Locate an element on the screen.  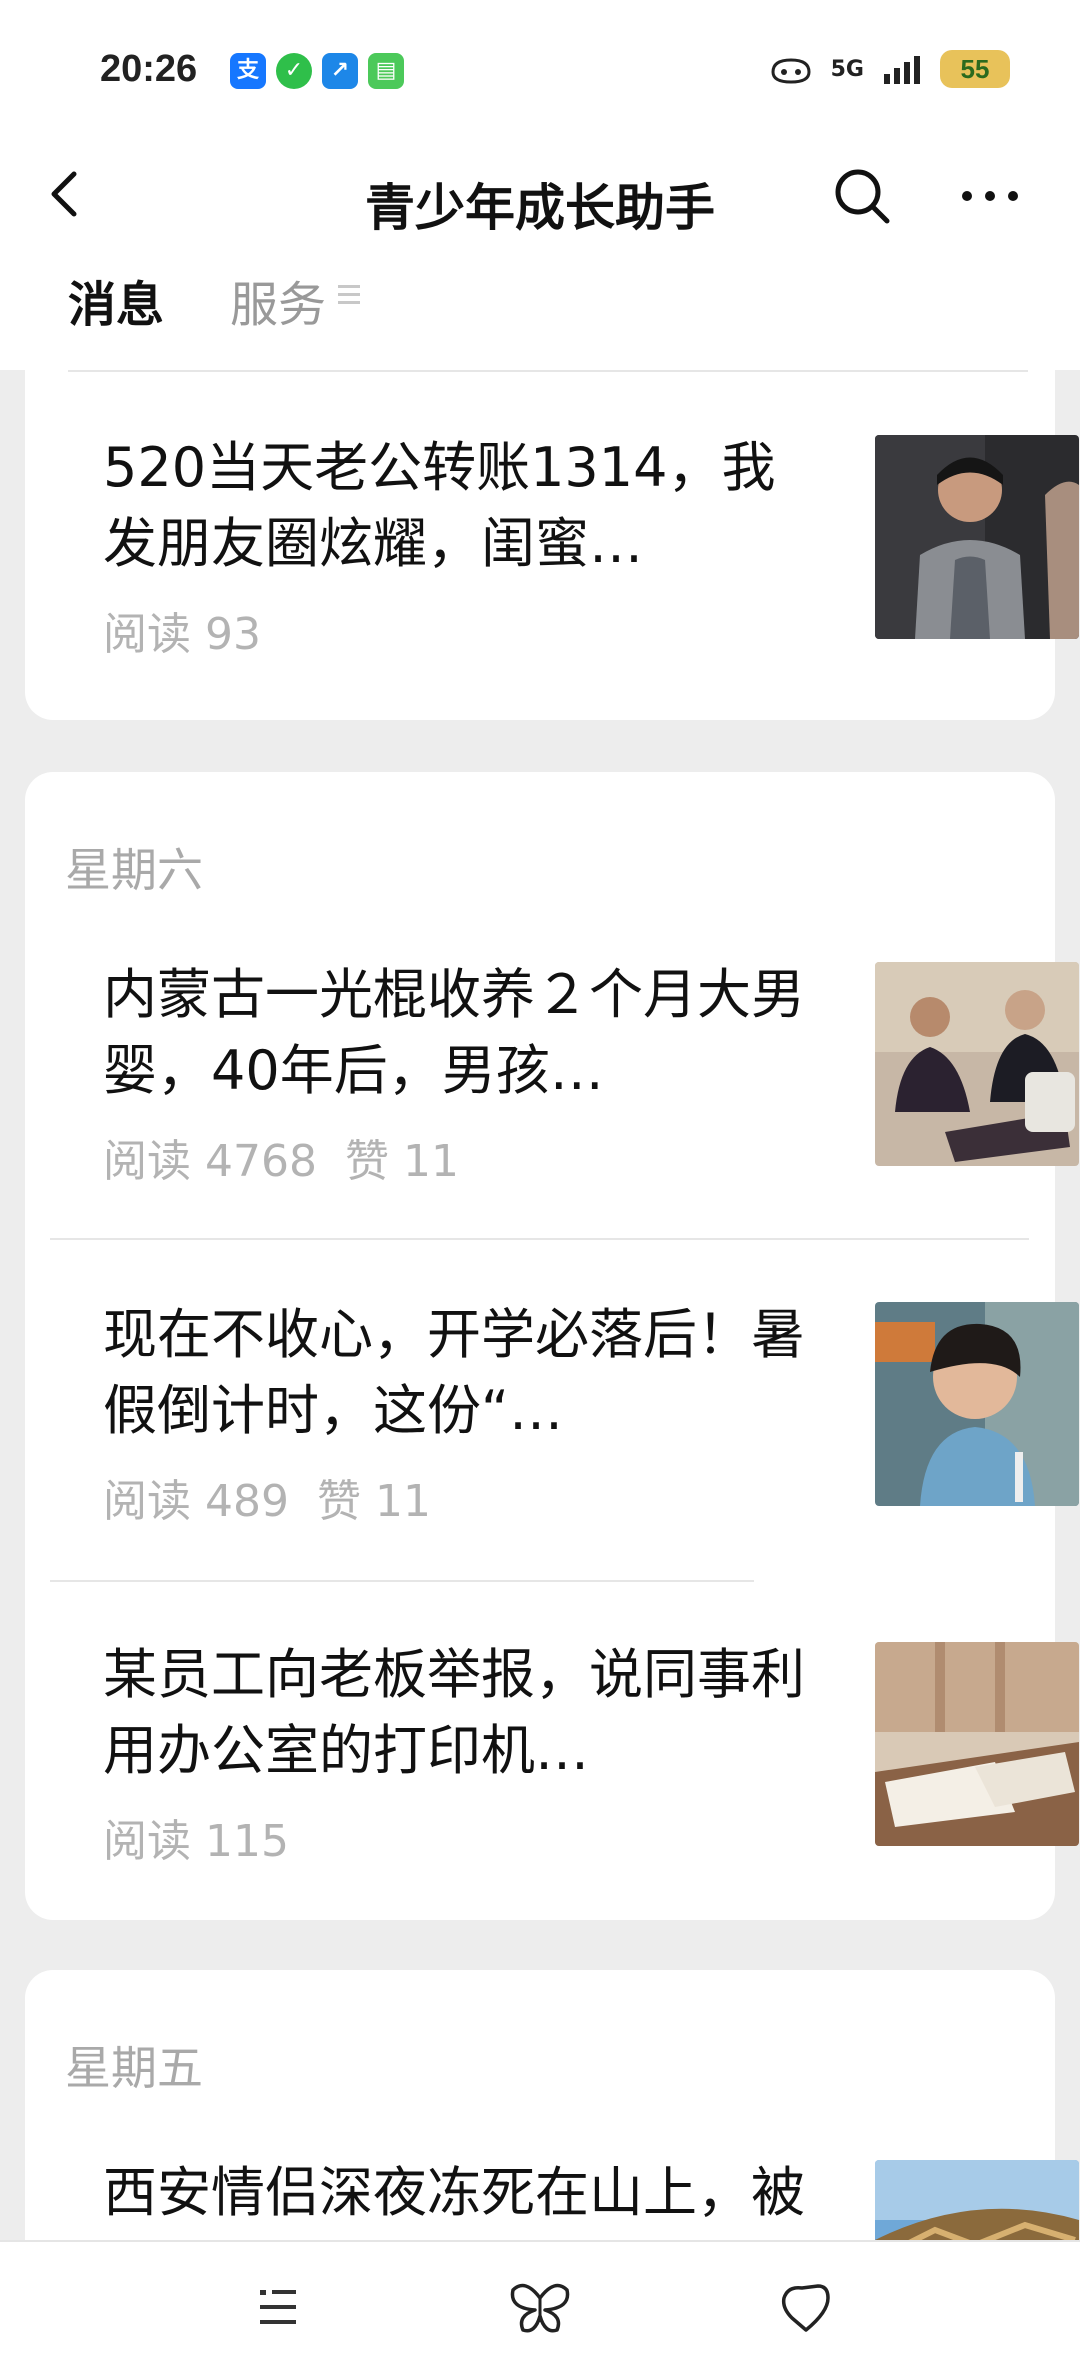
signal-icon is located at coordinates (902, 70).